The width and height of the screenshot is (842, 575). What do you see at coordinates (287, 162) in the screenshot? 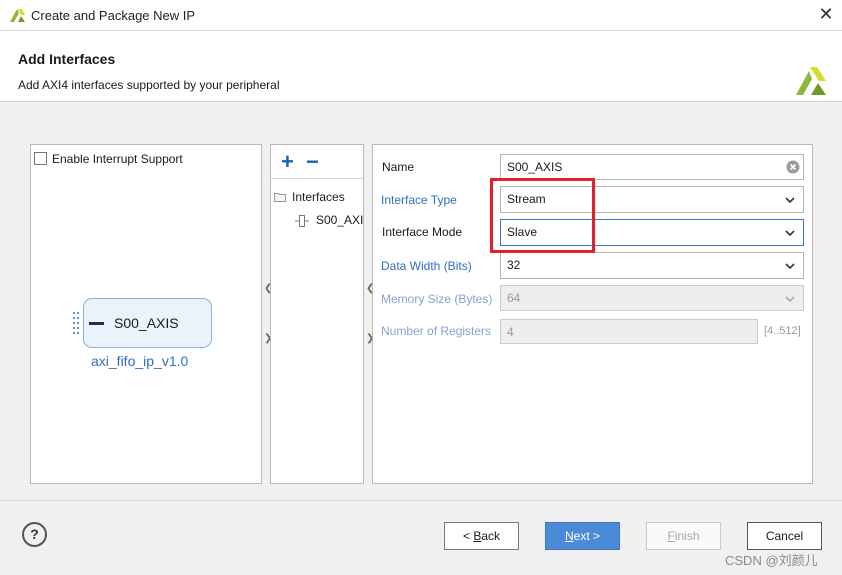
I see `add-interface-button: +` at bounding box center [287, 162].